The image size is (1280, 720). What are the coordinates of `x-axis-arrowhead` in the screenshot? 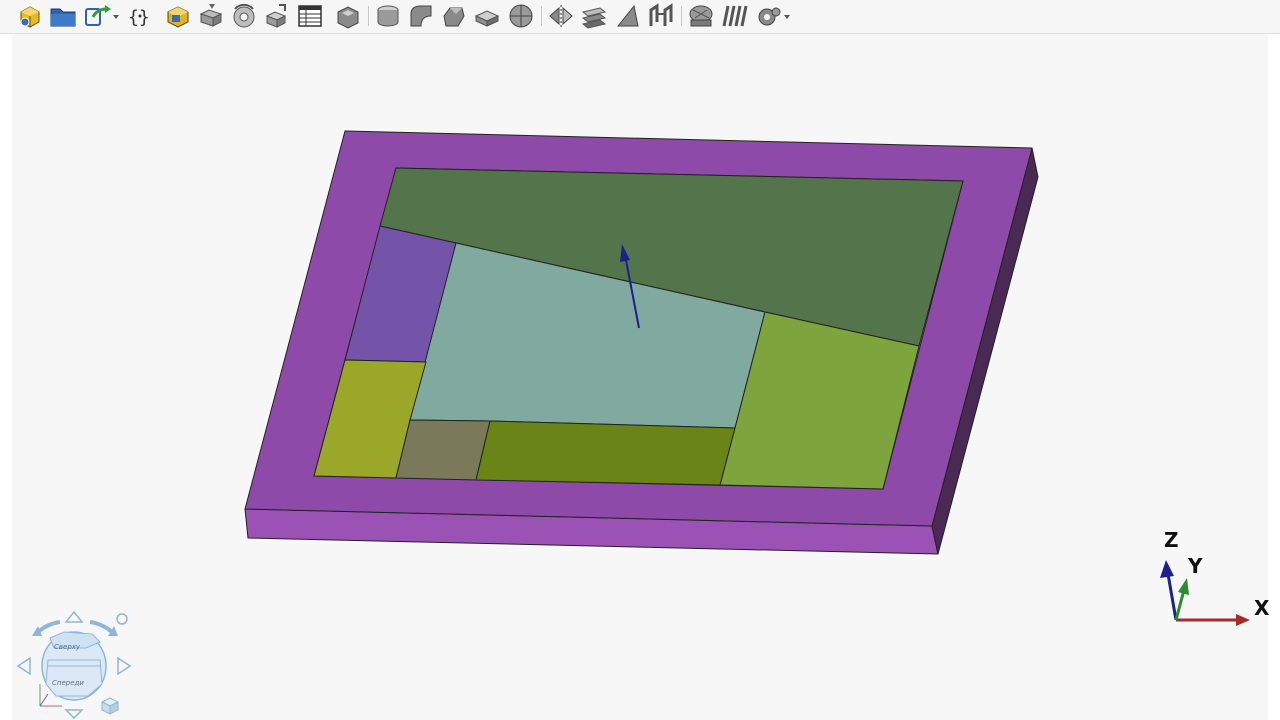 It's located at (1243, 620).